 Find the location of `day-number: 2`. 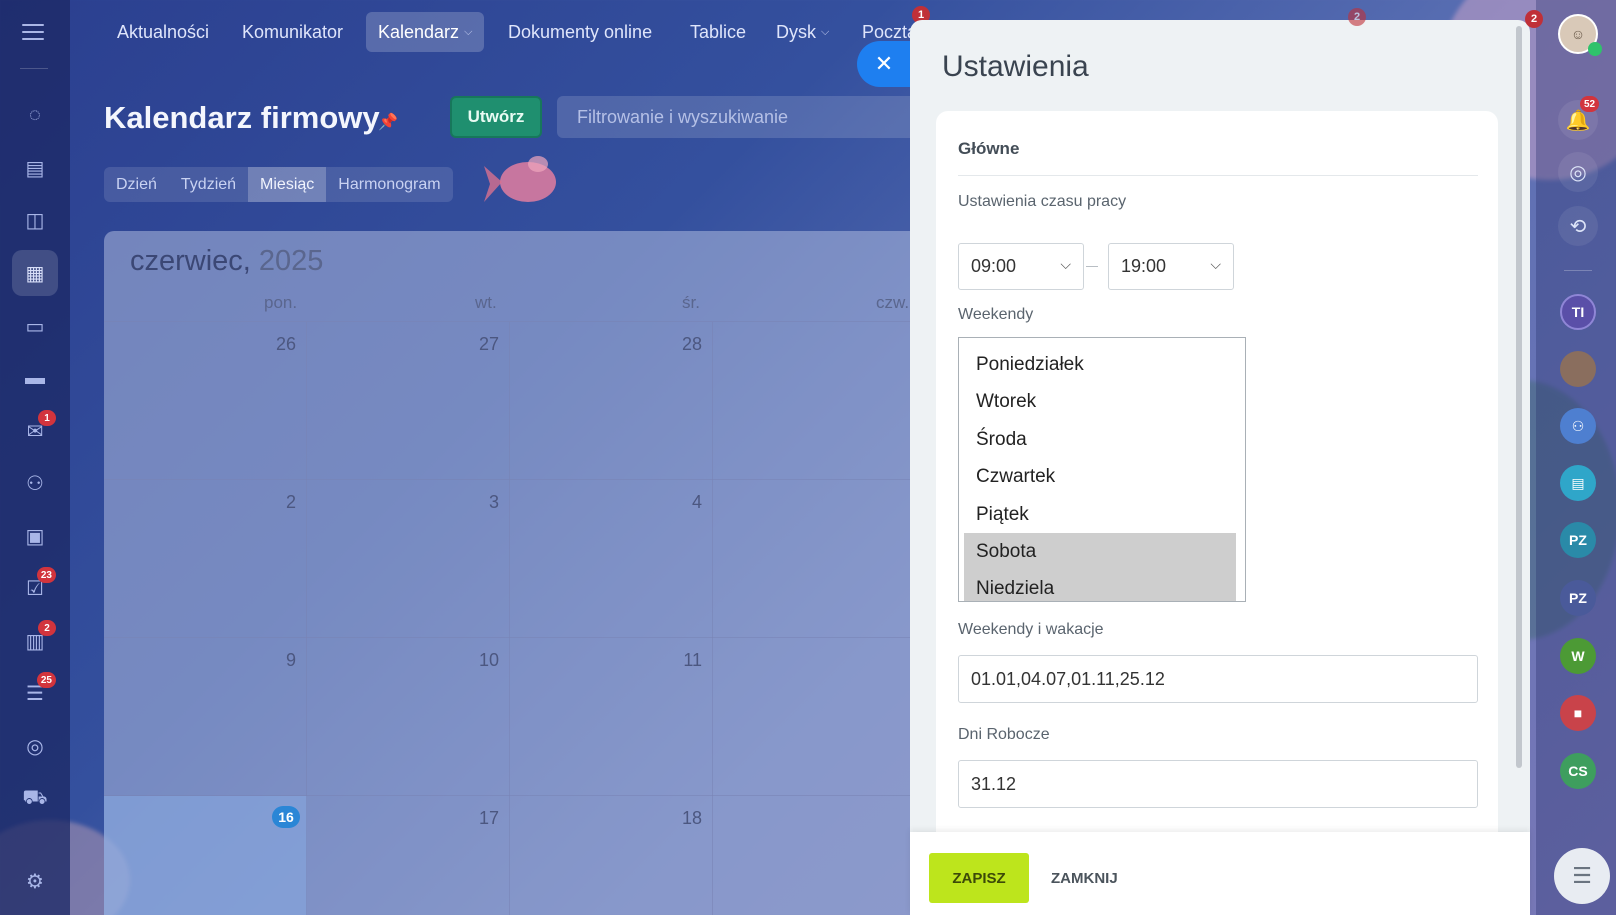

day-number: 2 is located at coordinates (290, 502).